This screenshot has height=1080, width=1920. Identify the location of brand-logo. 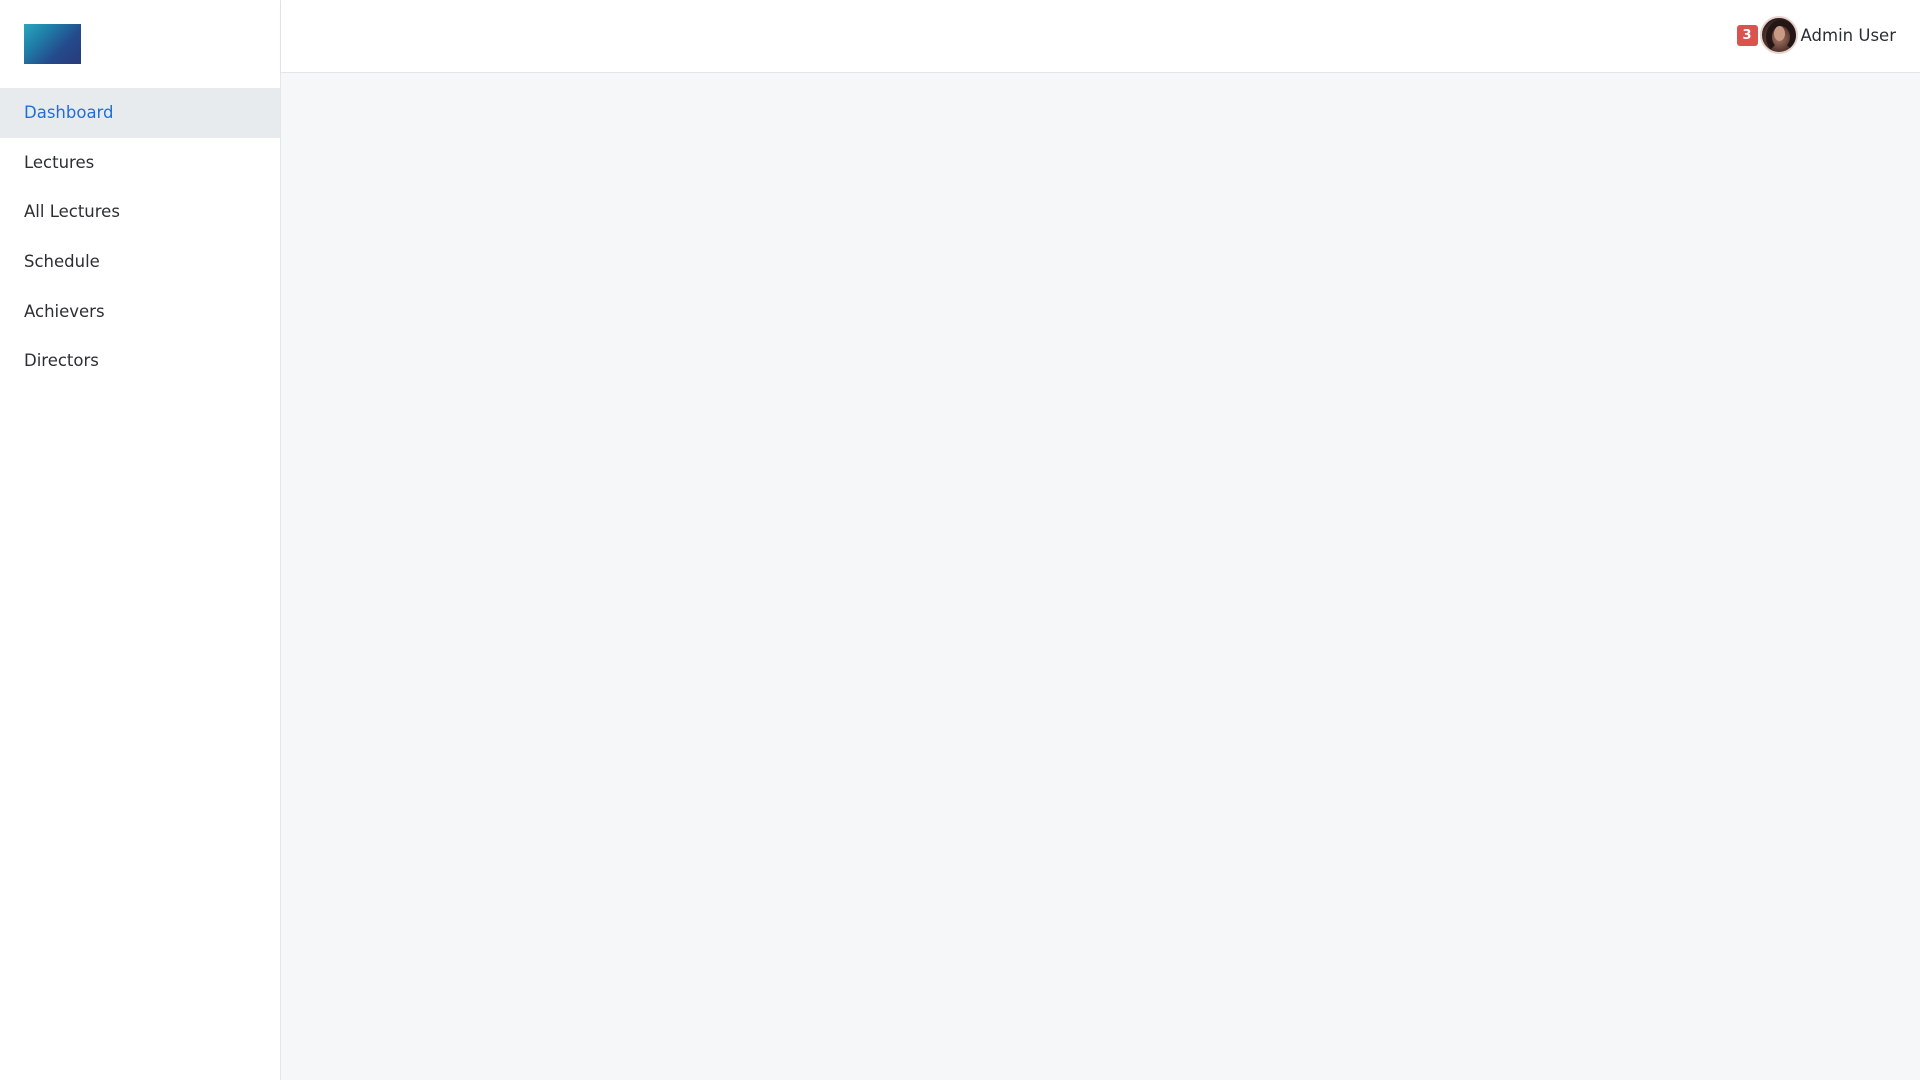
(52, 44).